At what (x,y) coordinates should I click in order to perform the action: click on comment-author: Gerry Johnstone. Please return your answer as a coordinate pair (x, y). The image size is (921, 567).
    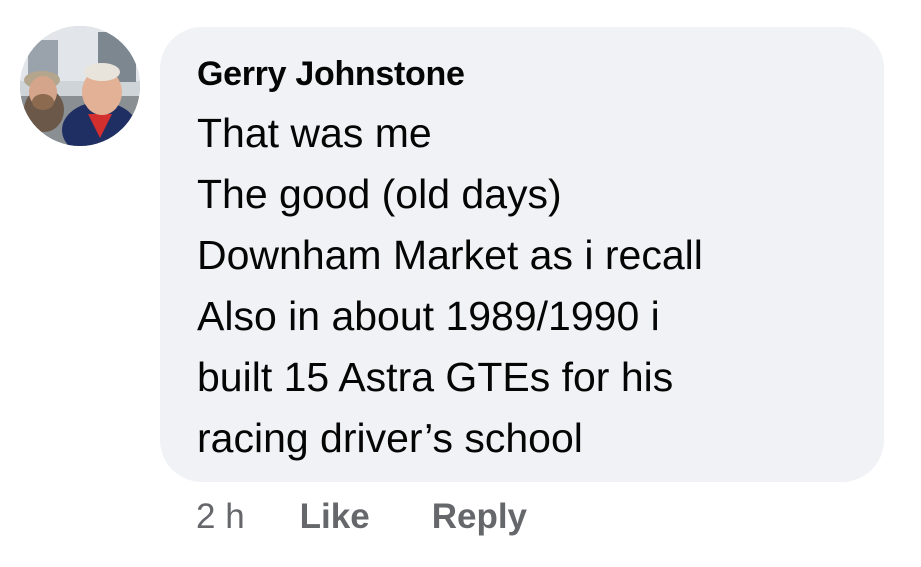
    Looking at the image, I should click on (523, 74).